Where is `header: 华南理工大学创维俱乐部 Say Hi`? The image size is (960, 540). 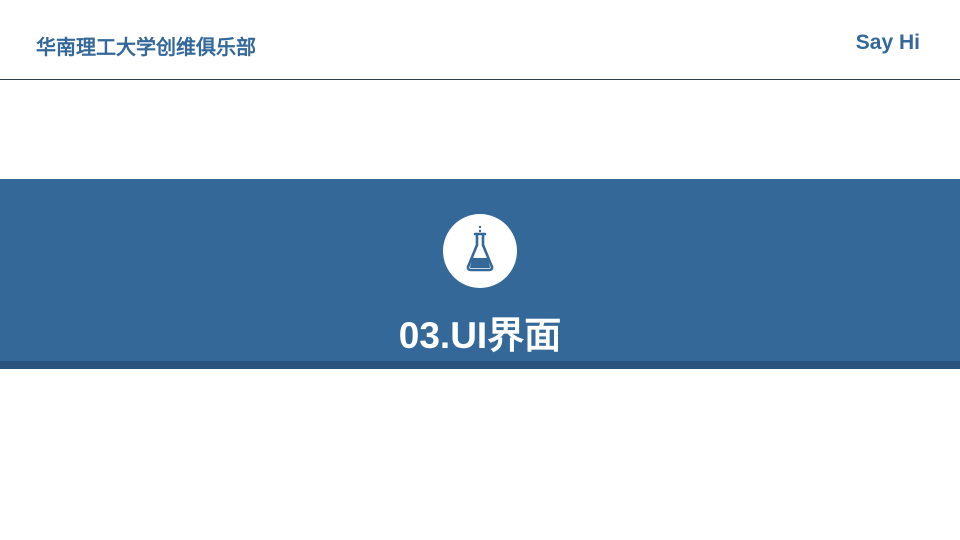
header: 华南理工大学创维俱乐部 Say Hi is located at coordinates (480, 40).